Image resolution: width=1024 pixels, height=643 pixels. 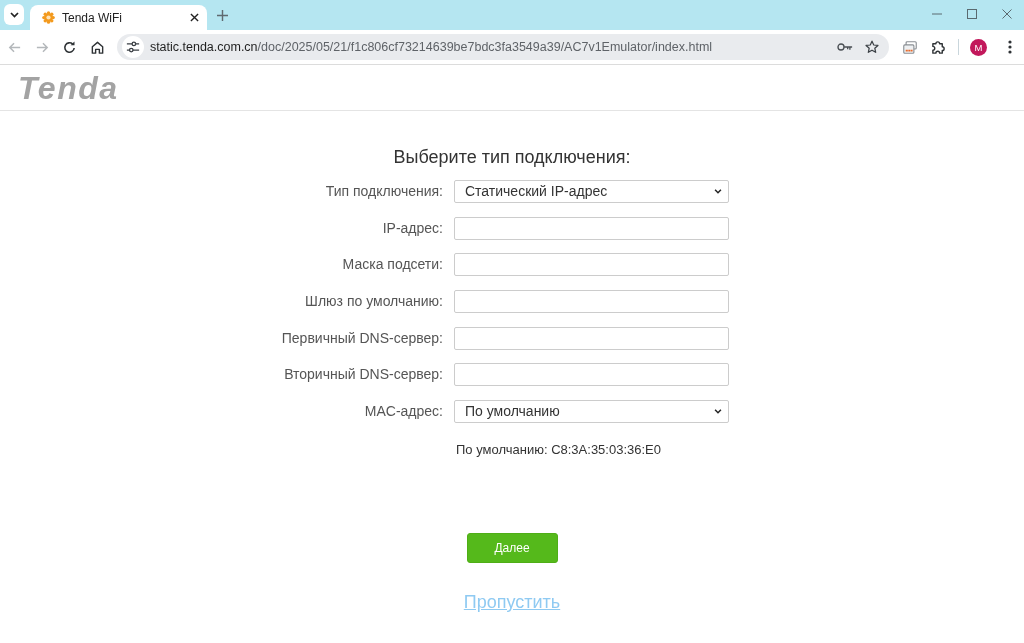 What do you see at coordinates (558, 449) in the screenshot?
I see `default-mac-text: По умолчанию: C8:3A:35:03:36:E0` at bounding box center [558, 449].